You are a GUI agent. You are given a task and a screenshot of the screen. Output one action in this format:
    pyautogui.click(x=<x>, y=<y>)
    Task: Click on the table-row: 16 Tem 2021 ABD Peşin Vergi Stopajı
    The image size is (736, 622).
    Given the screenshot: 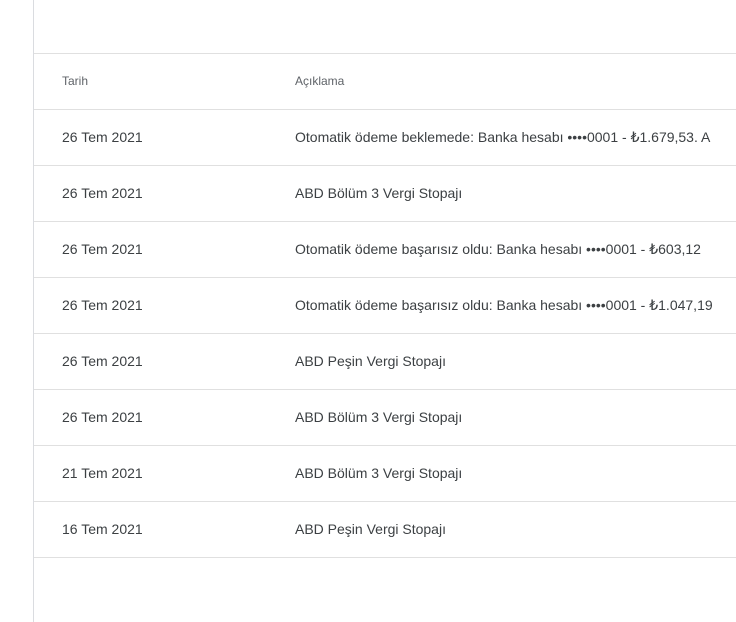 What is the action you would take?
    pyautogui.click(x=385, y=530)
    